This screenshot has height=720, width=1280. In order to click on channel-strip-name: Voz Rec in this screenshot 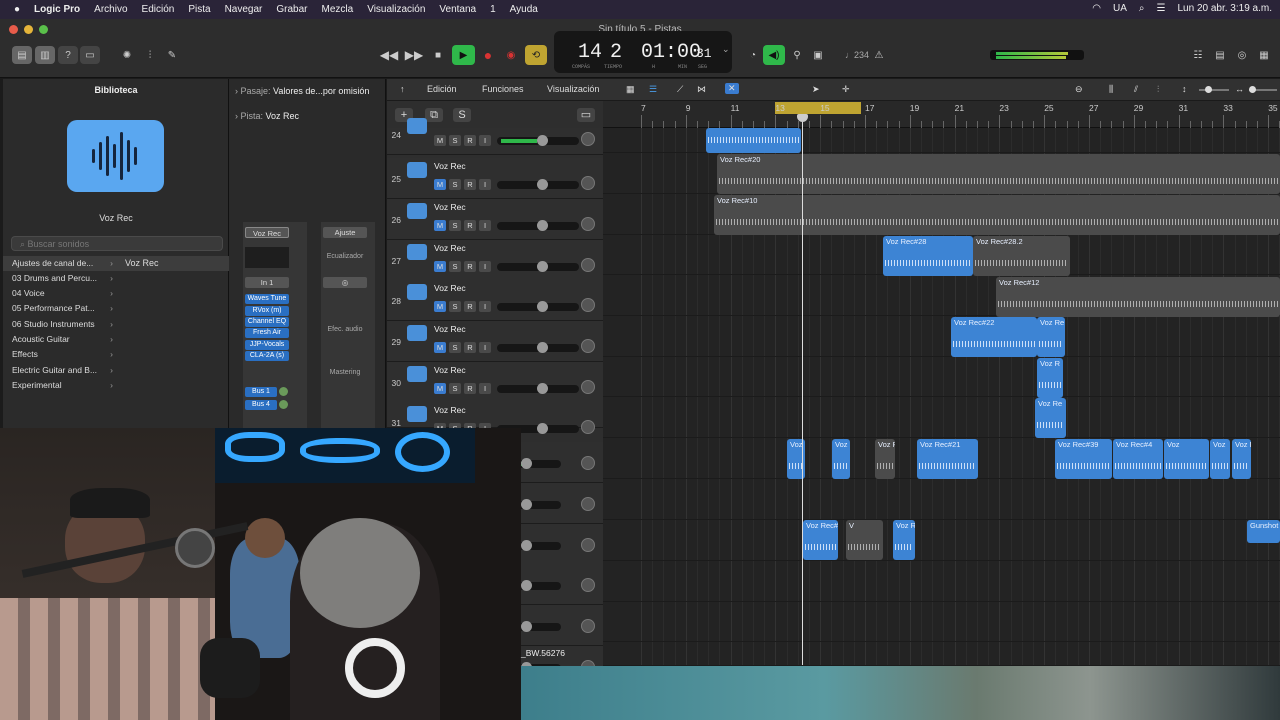, I will do `click(267, 232)`.